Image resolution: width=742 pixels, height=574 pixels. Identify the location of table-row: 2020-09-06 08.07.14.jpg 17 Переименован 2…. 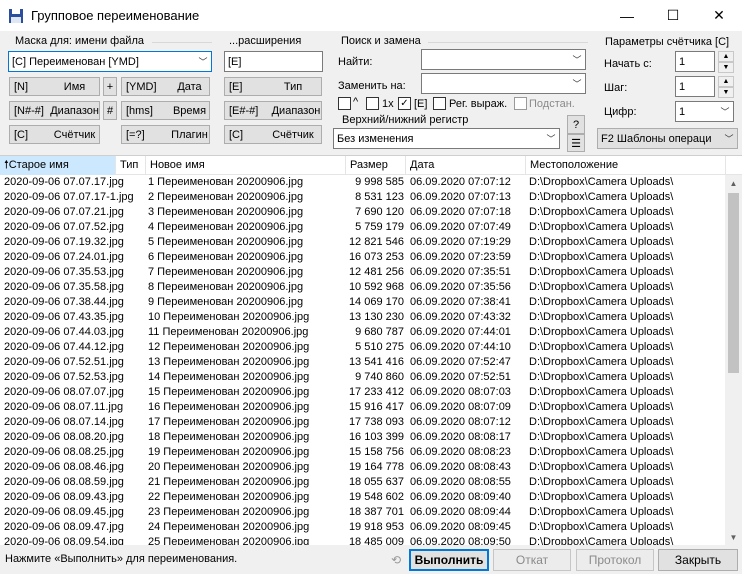
(362, 422).